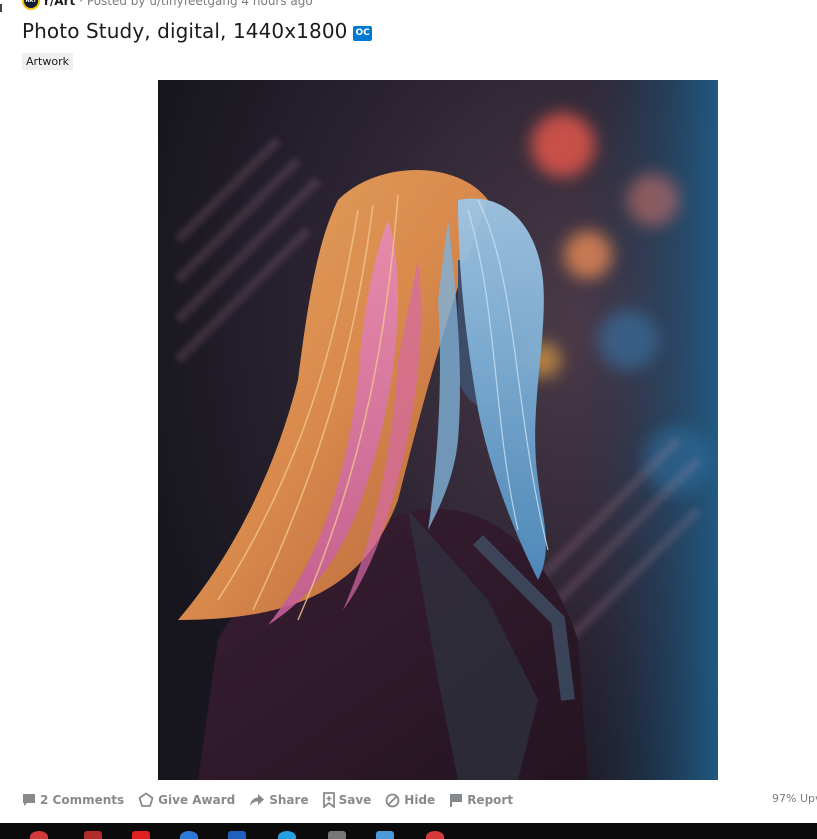 This screenshot has height=839, width=817. Describe the element at coordinates (257, 800) in the screenshot. I see `share-arrow-icon` at that location.